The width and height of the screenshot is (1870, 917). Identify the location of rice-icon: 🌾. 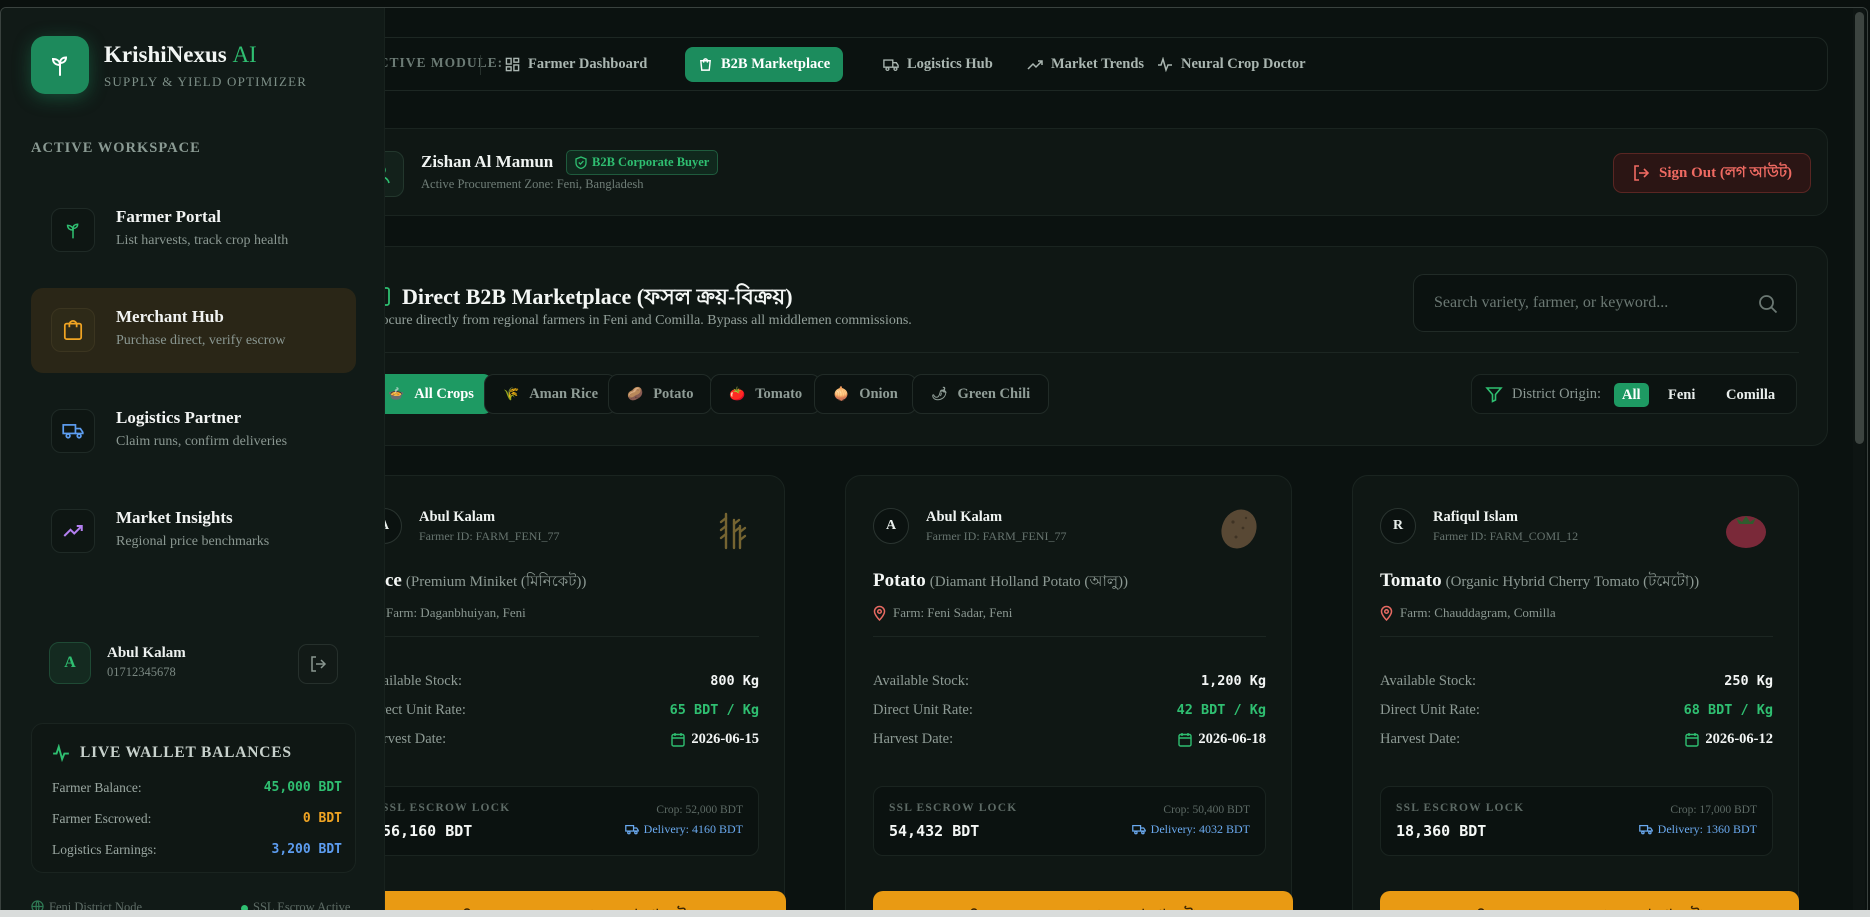
(511, 394).